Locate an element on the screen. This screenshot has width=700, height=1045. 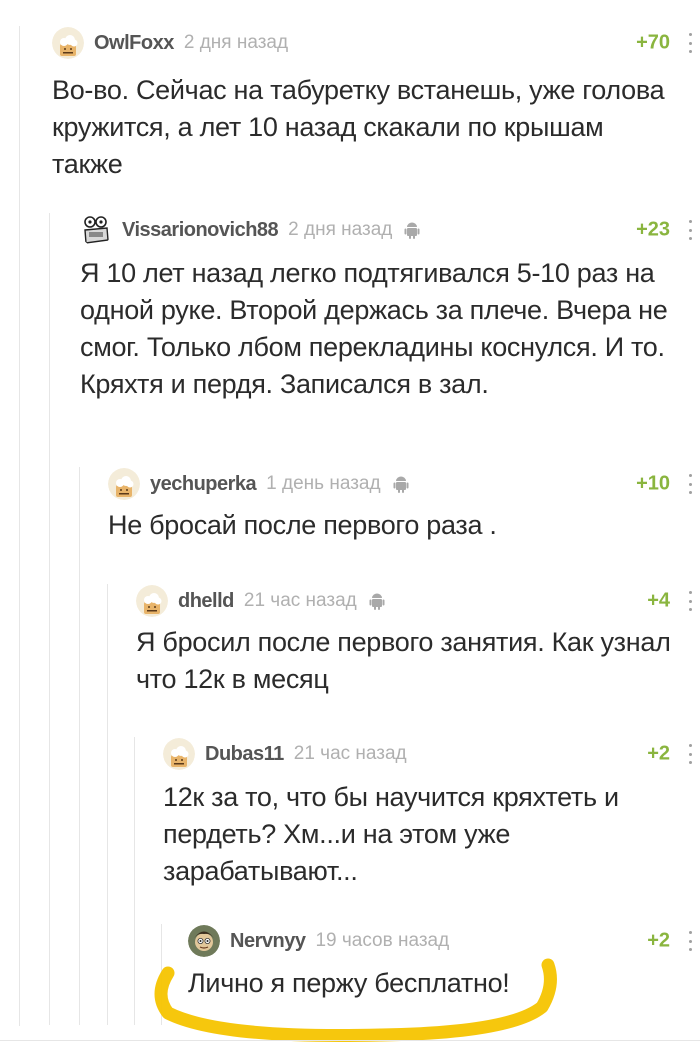
divider is located at coordinates (350, 1040).